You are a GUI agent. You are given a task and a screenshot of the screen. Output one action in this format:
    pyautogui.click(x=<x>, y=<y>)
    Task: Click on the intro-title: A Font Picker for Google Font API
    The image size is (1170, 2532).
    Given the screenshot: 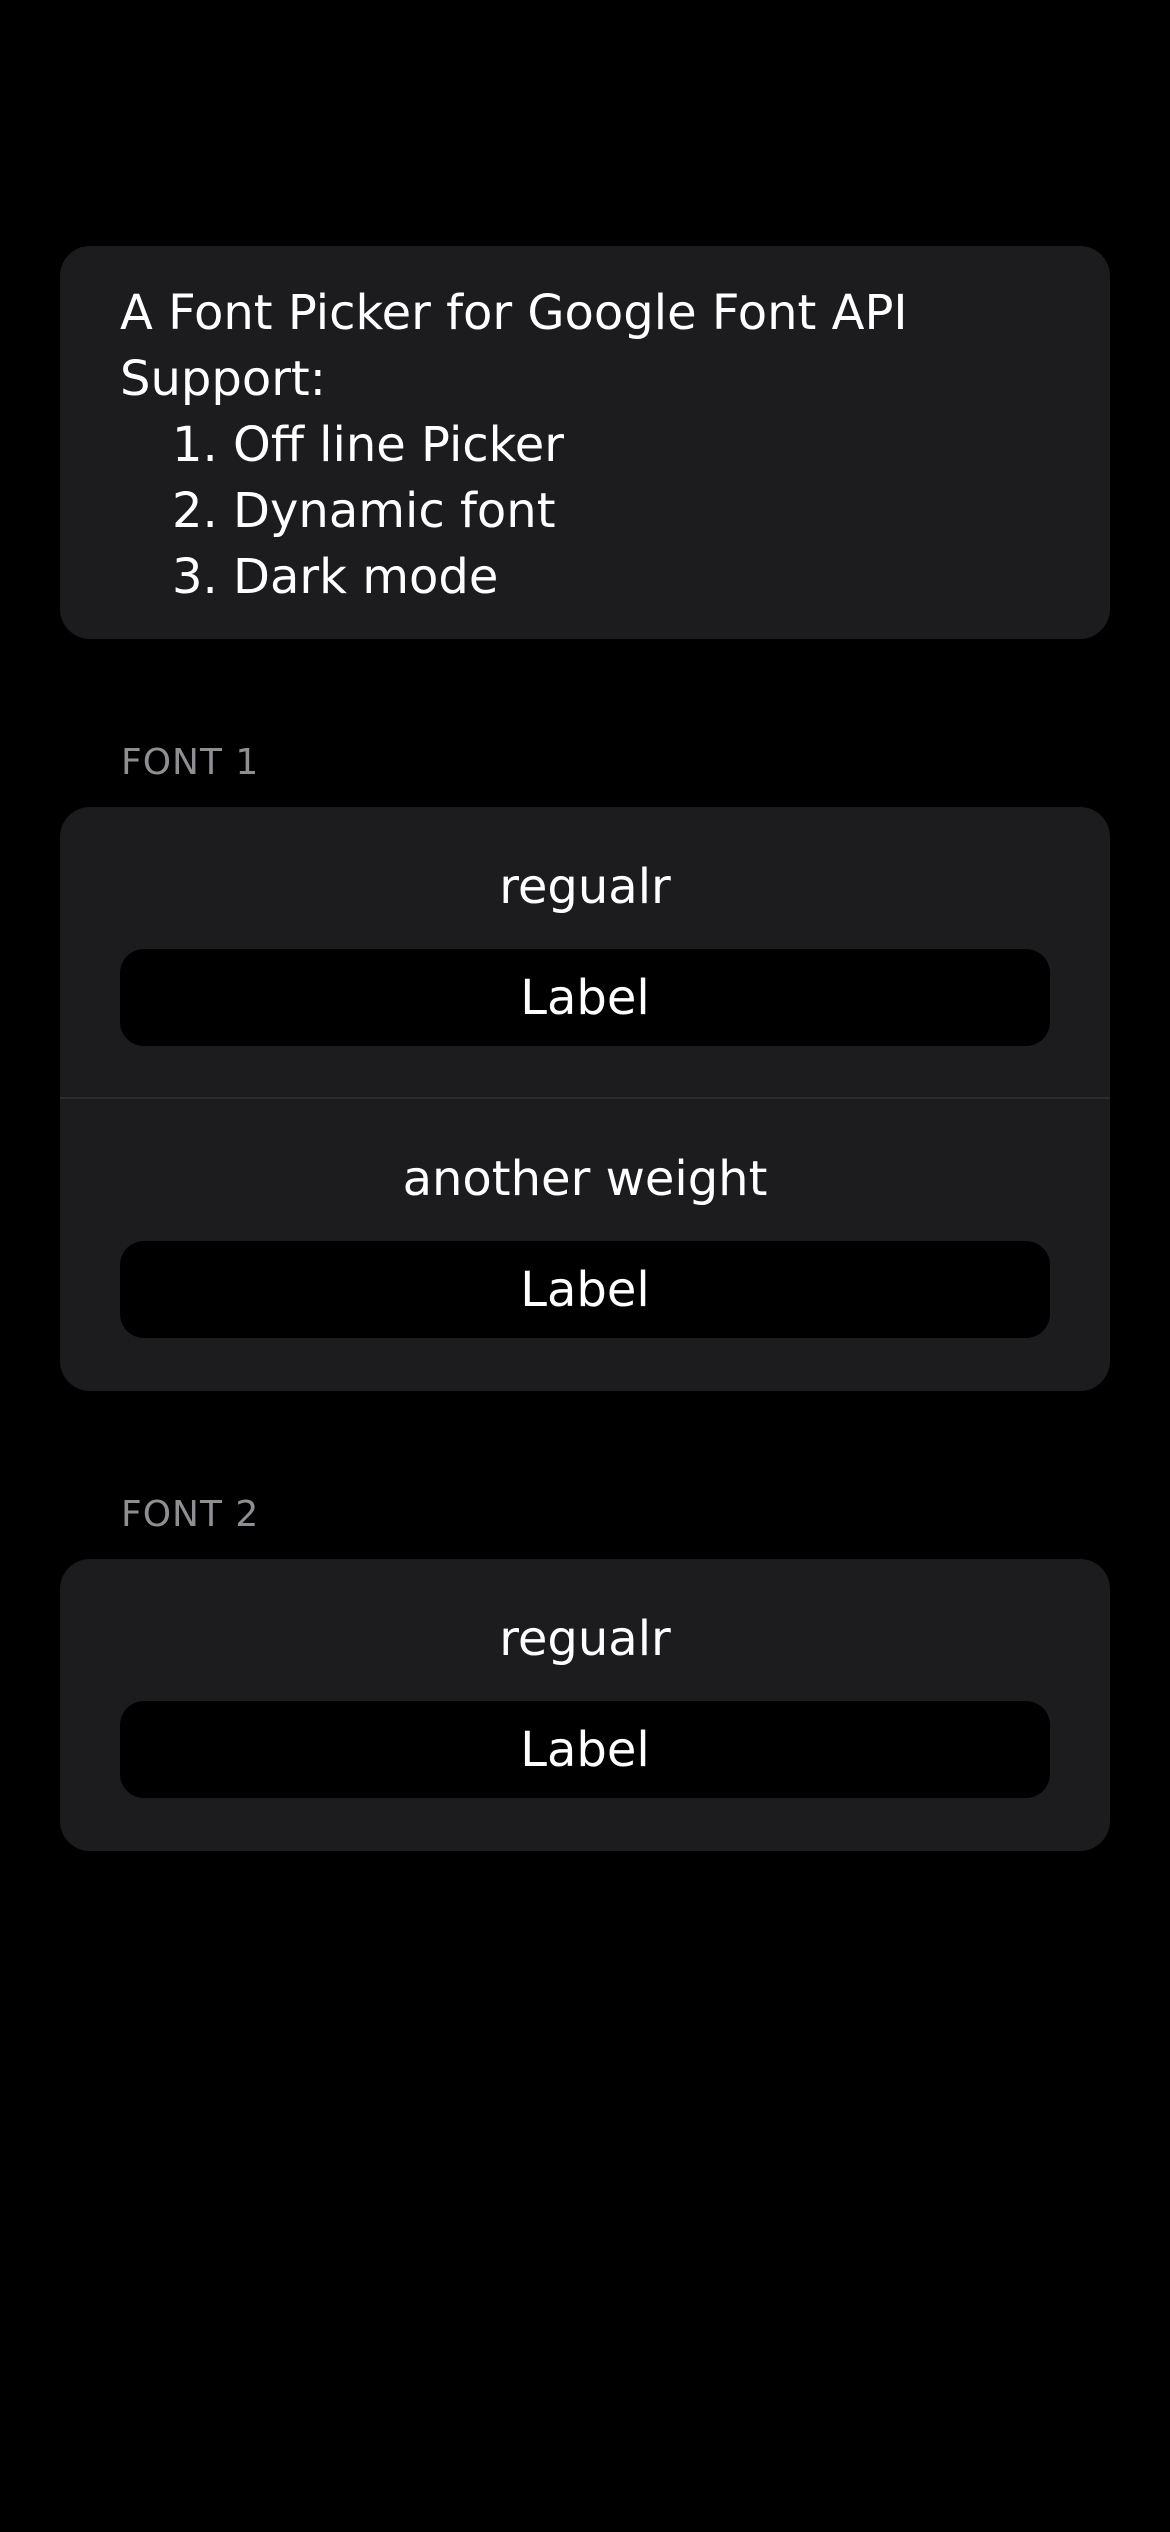 What is the action you would take?
    pyautogui.click(x=514, y=313)
    